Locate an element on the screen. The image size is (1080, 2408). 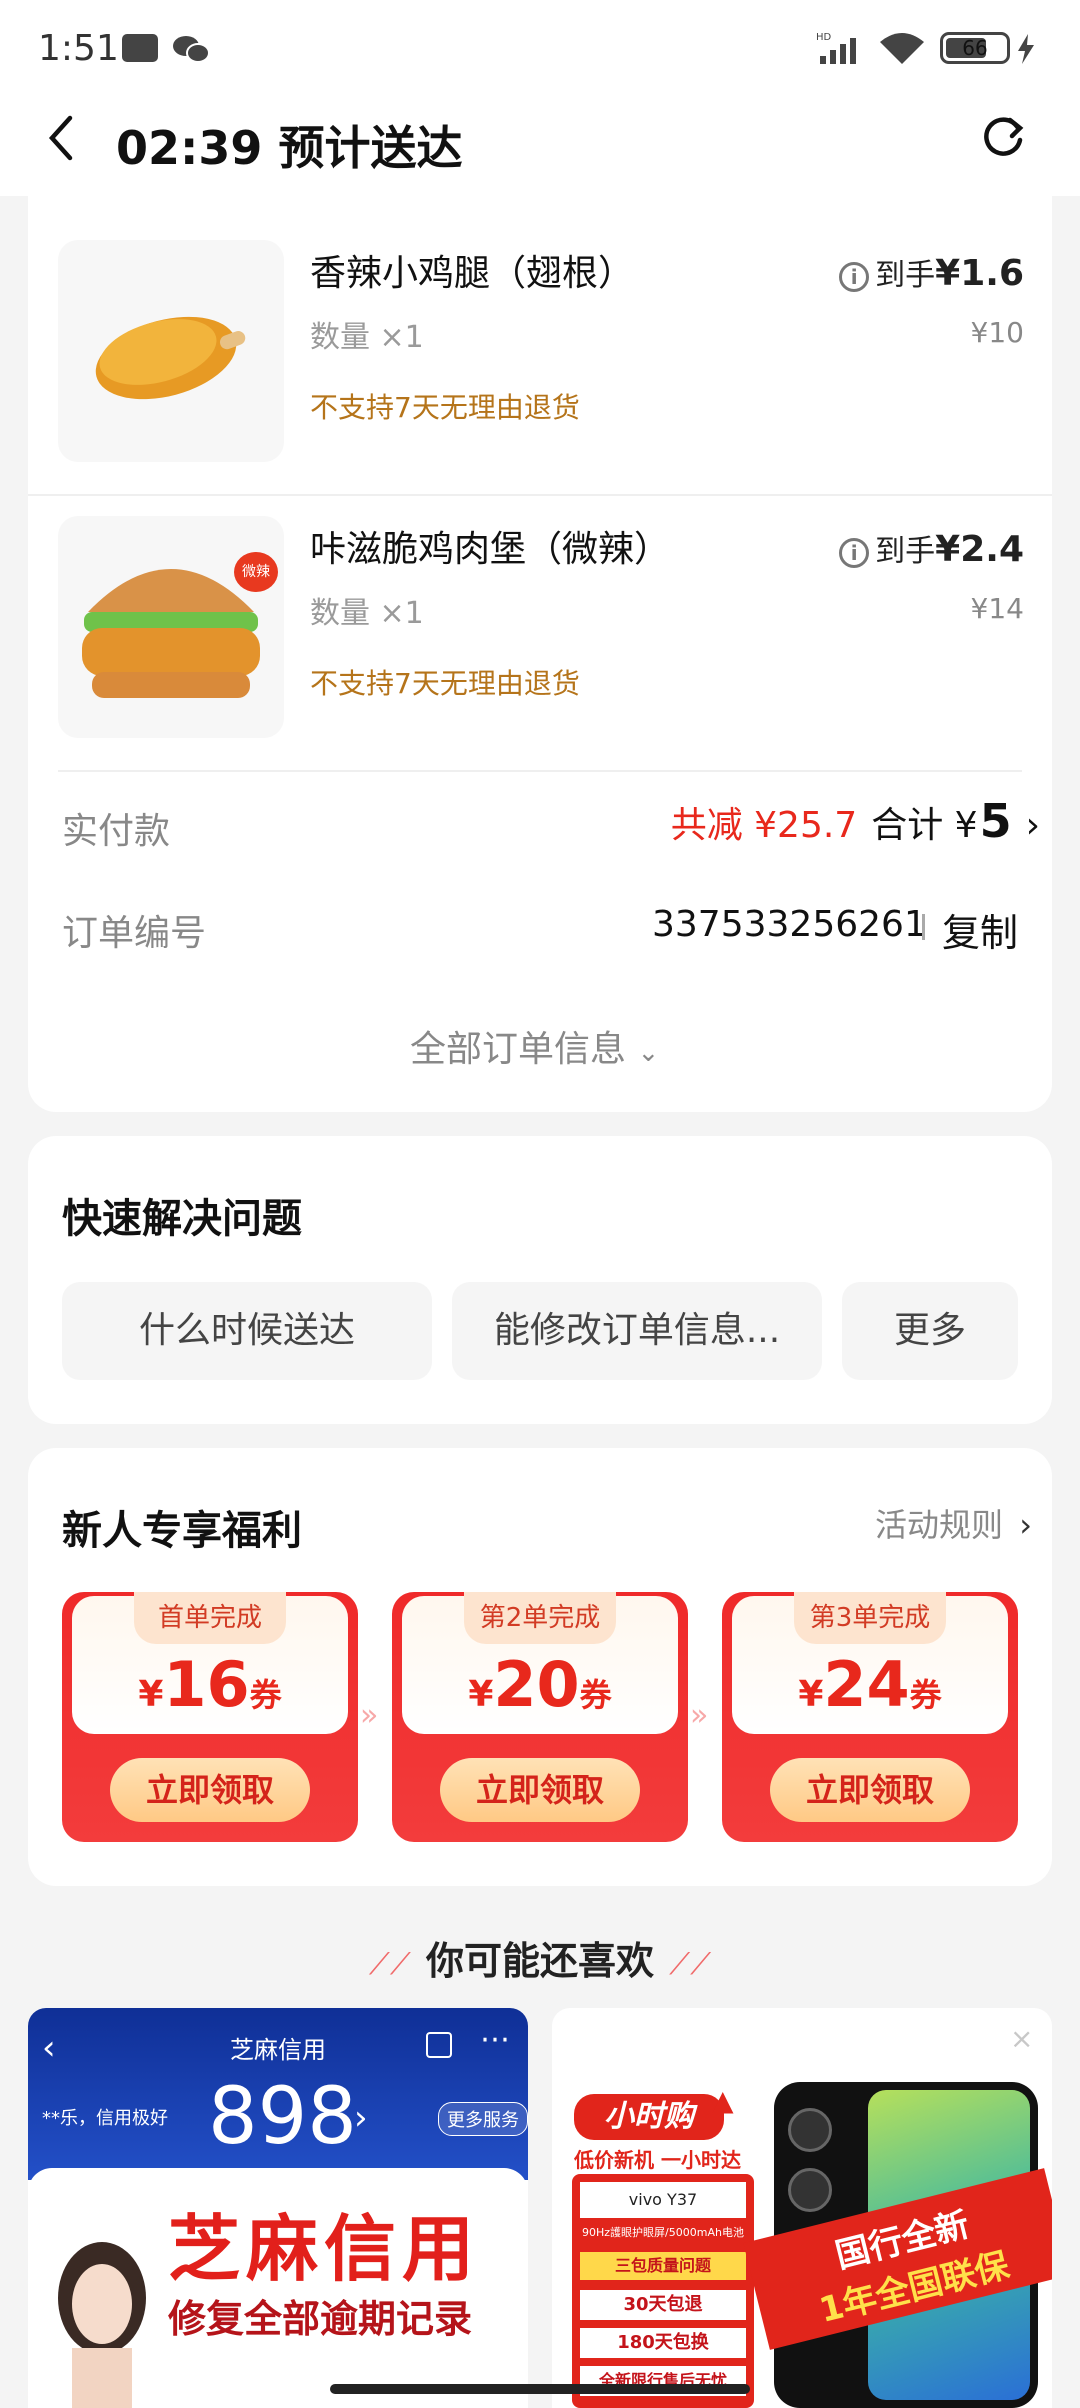
quick-chip-more: 更多 is located at coordinates (930, 1331).